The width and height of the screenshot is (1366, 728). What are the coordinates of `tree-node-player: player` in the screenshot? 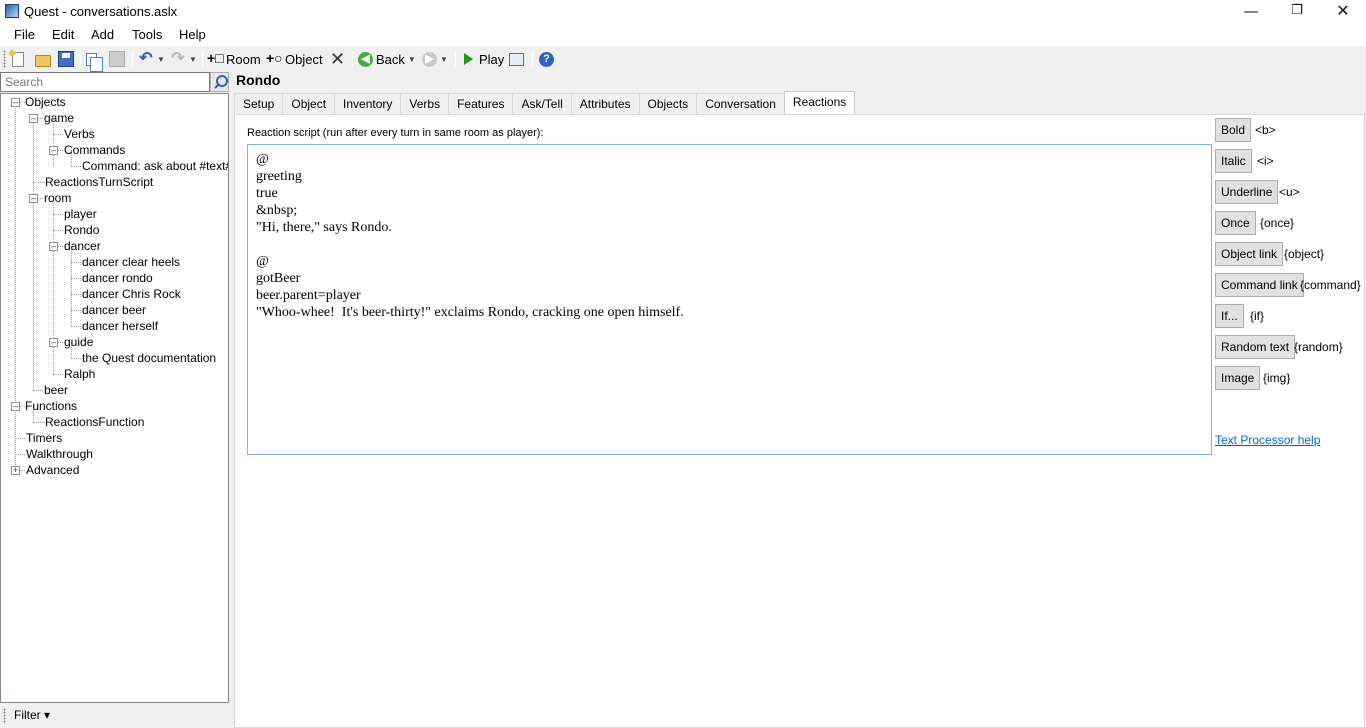 It's located at (80, 214).